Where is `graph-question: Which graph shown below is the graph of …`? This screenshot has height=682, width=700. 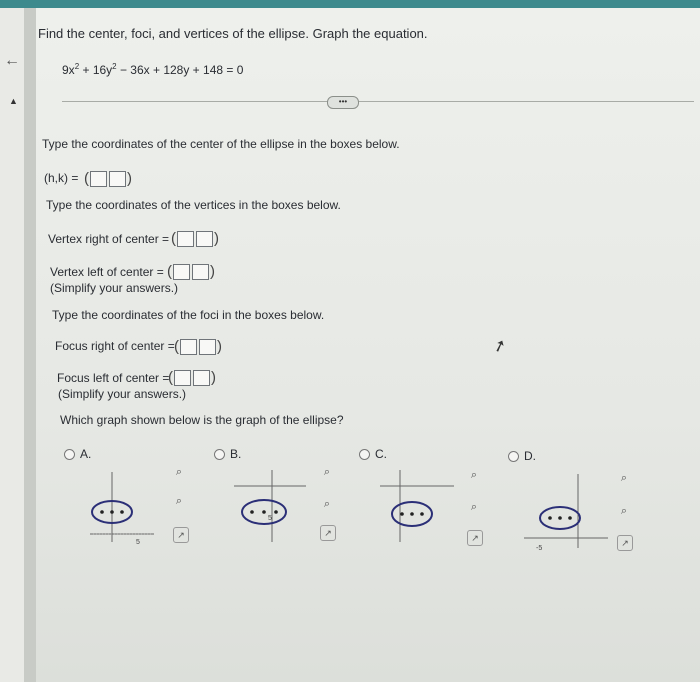
graph-question: Which graph shown below is the graph of … is located at coordinates (202, 420).